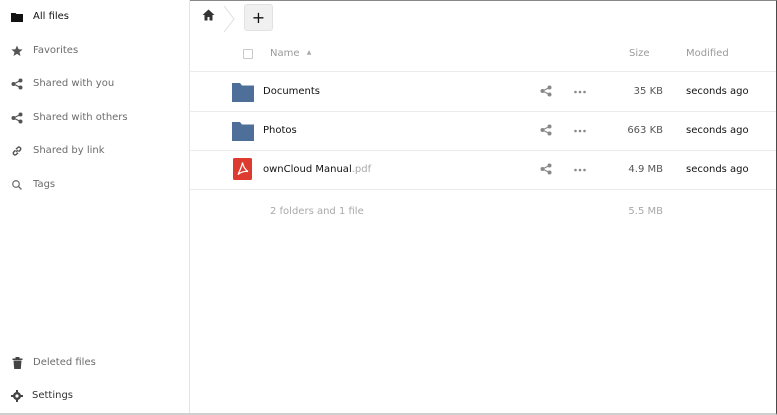 The height and width of the screenshot is (415, 777). I want to click on name-column-header: Name ▲, so click(290, 53).